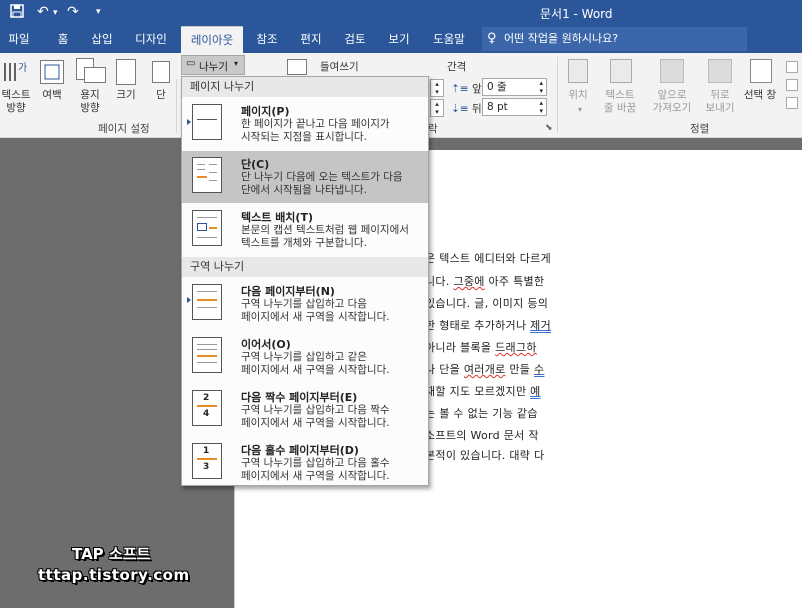 The width and height of the screenshot is (802, 608). What do you see at coordinates (16, 95) in the screenshot?
I see `text-direction-label-1: 텍스트` at bounding box center [16, 95].